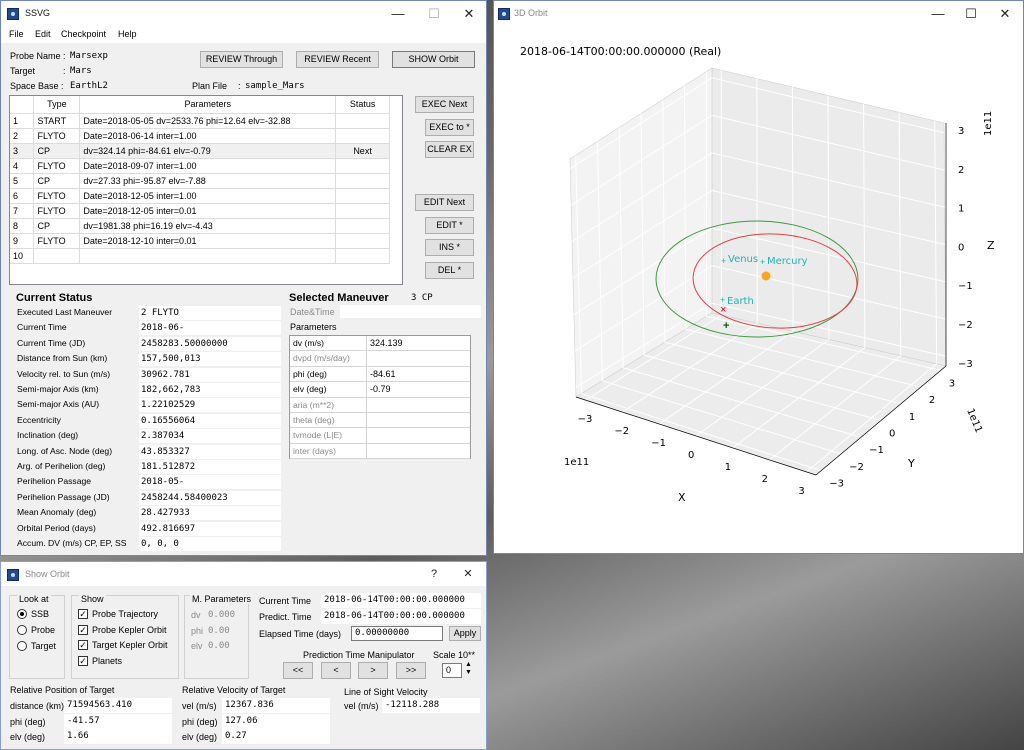 This screenshot has height=750, width=1024. What do you see at coordinates (836, 484) in the screenshot?
I see `y-tick-label: −3` at bounding box center [836, 484].